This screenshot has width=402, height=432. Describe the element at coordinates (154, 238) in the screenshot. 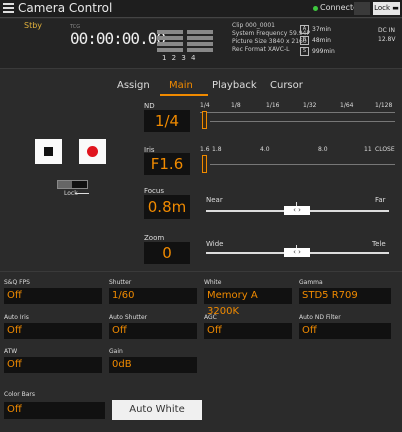

I see `zoom-label: Zoom` at that location.